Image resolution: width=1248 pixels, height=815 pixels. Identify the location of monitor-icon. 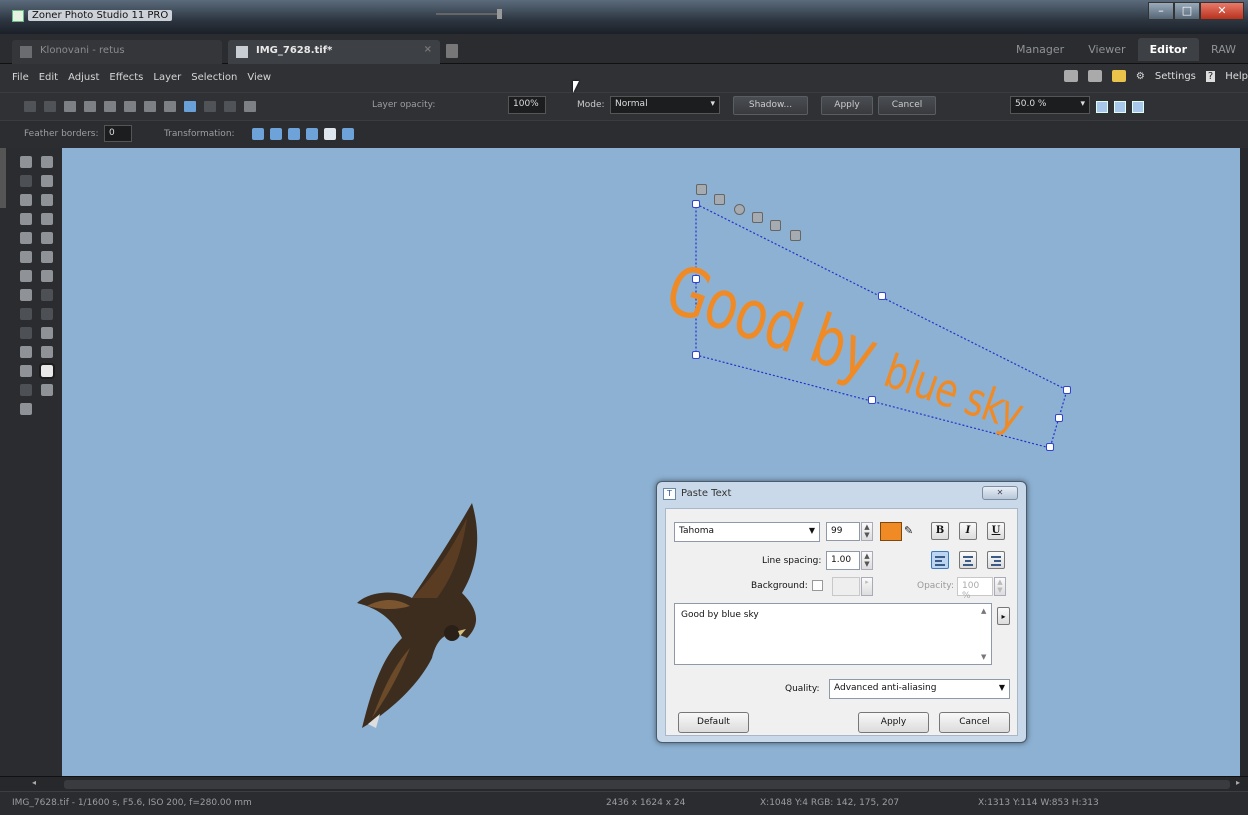
(1070, 76).